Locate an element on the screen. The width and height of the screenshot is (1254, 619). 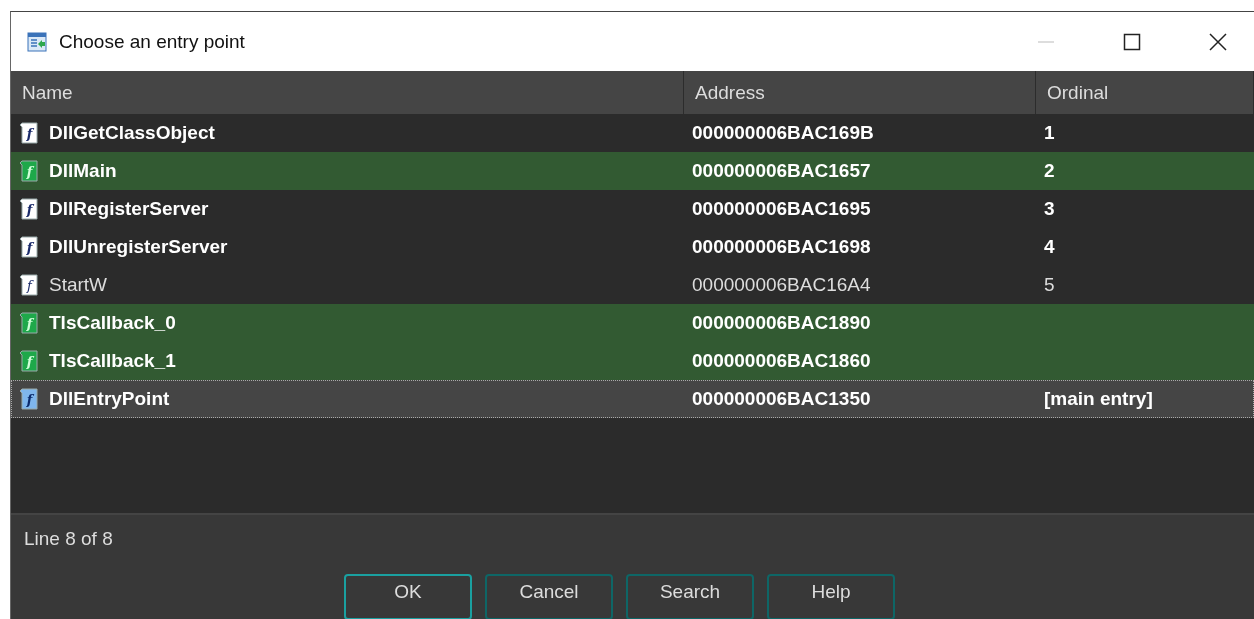
table-cell: 3 is located at coordinates (1049, 209).